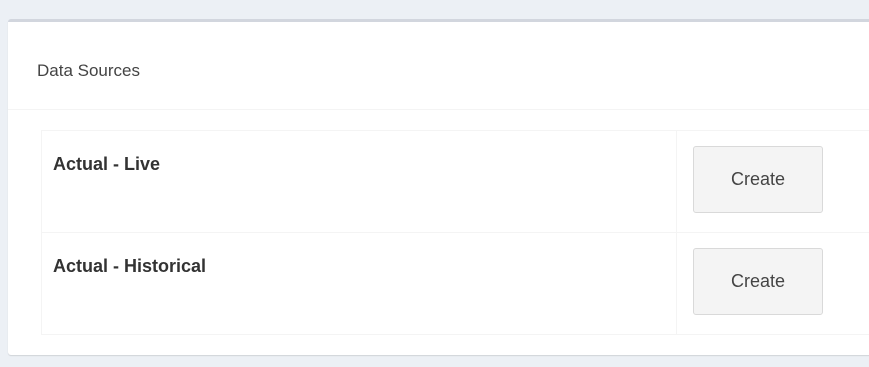 This screenshot has height=367, width=869. What do you see at coordinates (130, 266) in the screenshot?
I see `source-name-label: Actual - Historical` at bounding box center [130, 266].